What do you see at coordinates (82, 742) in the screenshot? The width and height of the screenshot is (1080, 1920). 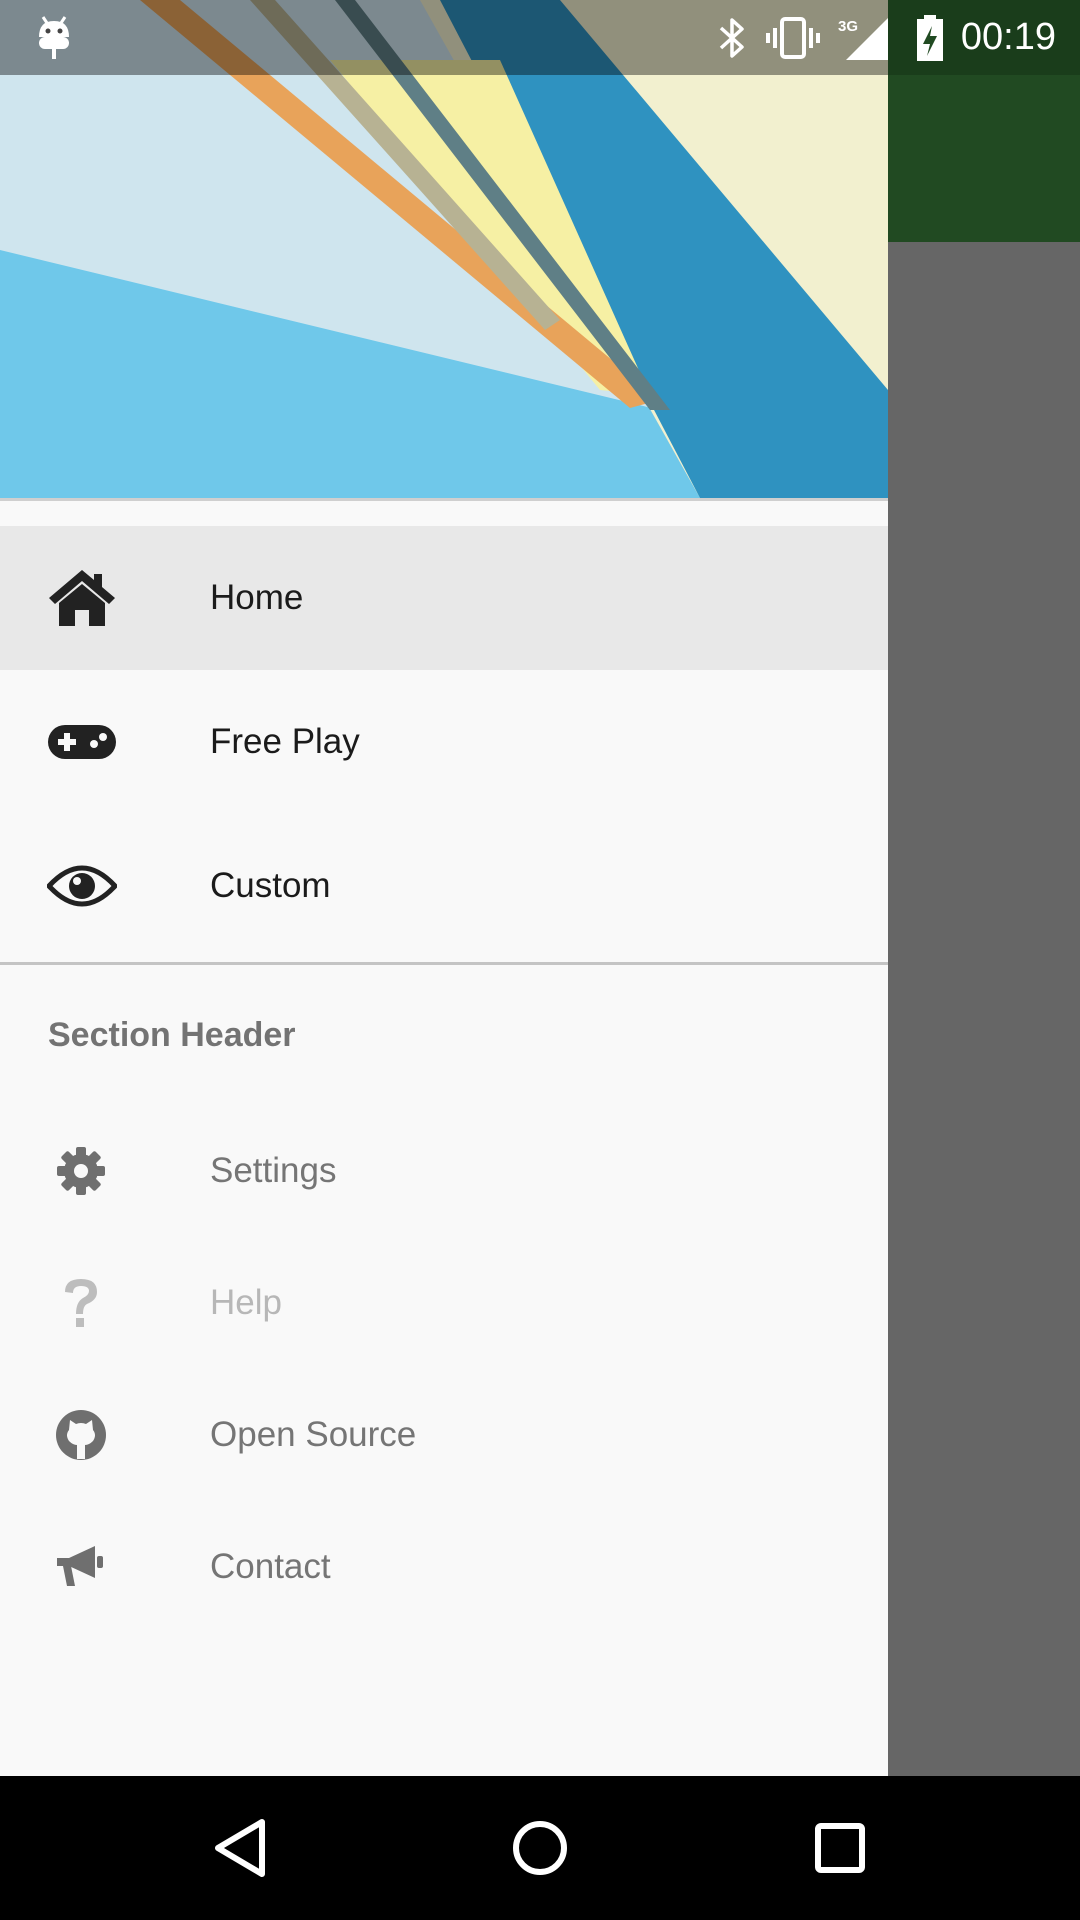 I see `gamepad-icon` at bounding box center [82, 742].